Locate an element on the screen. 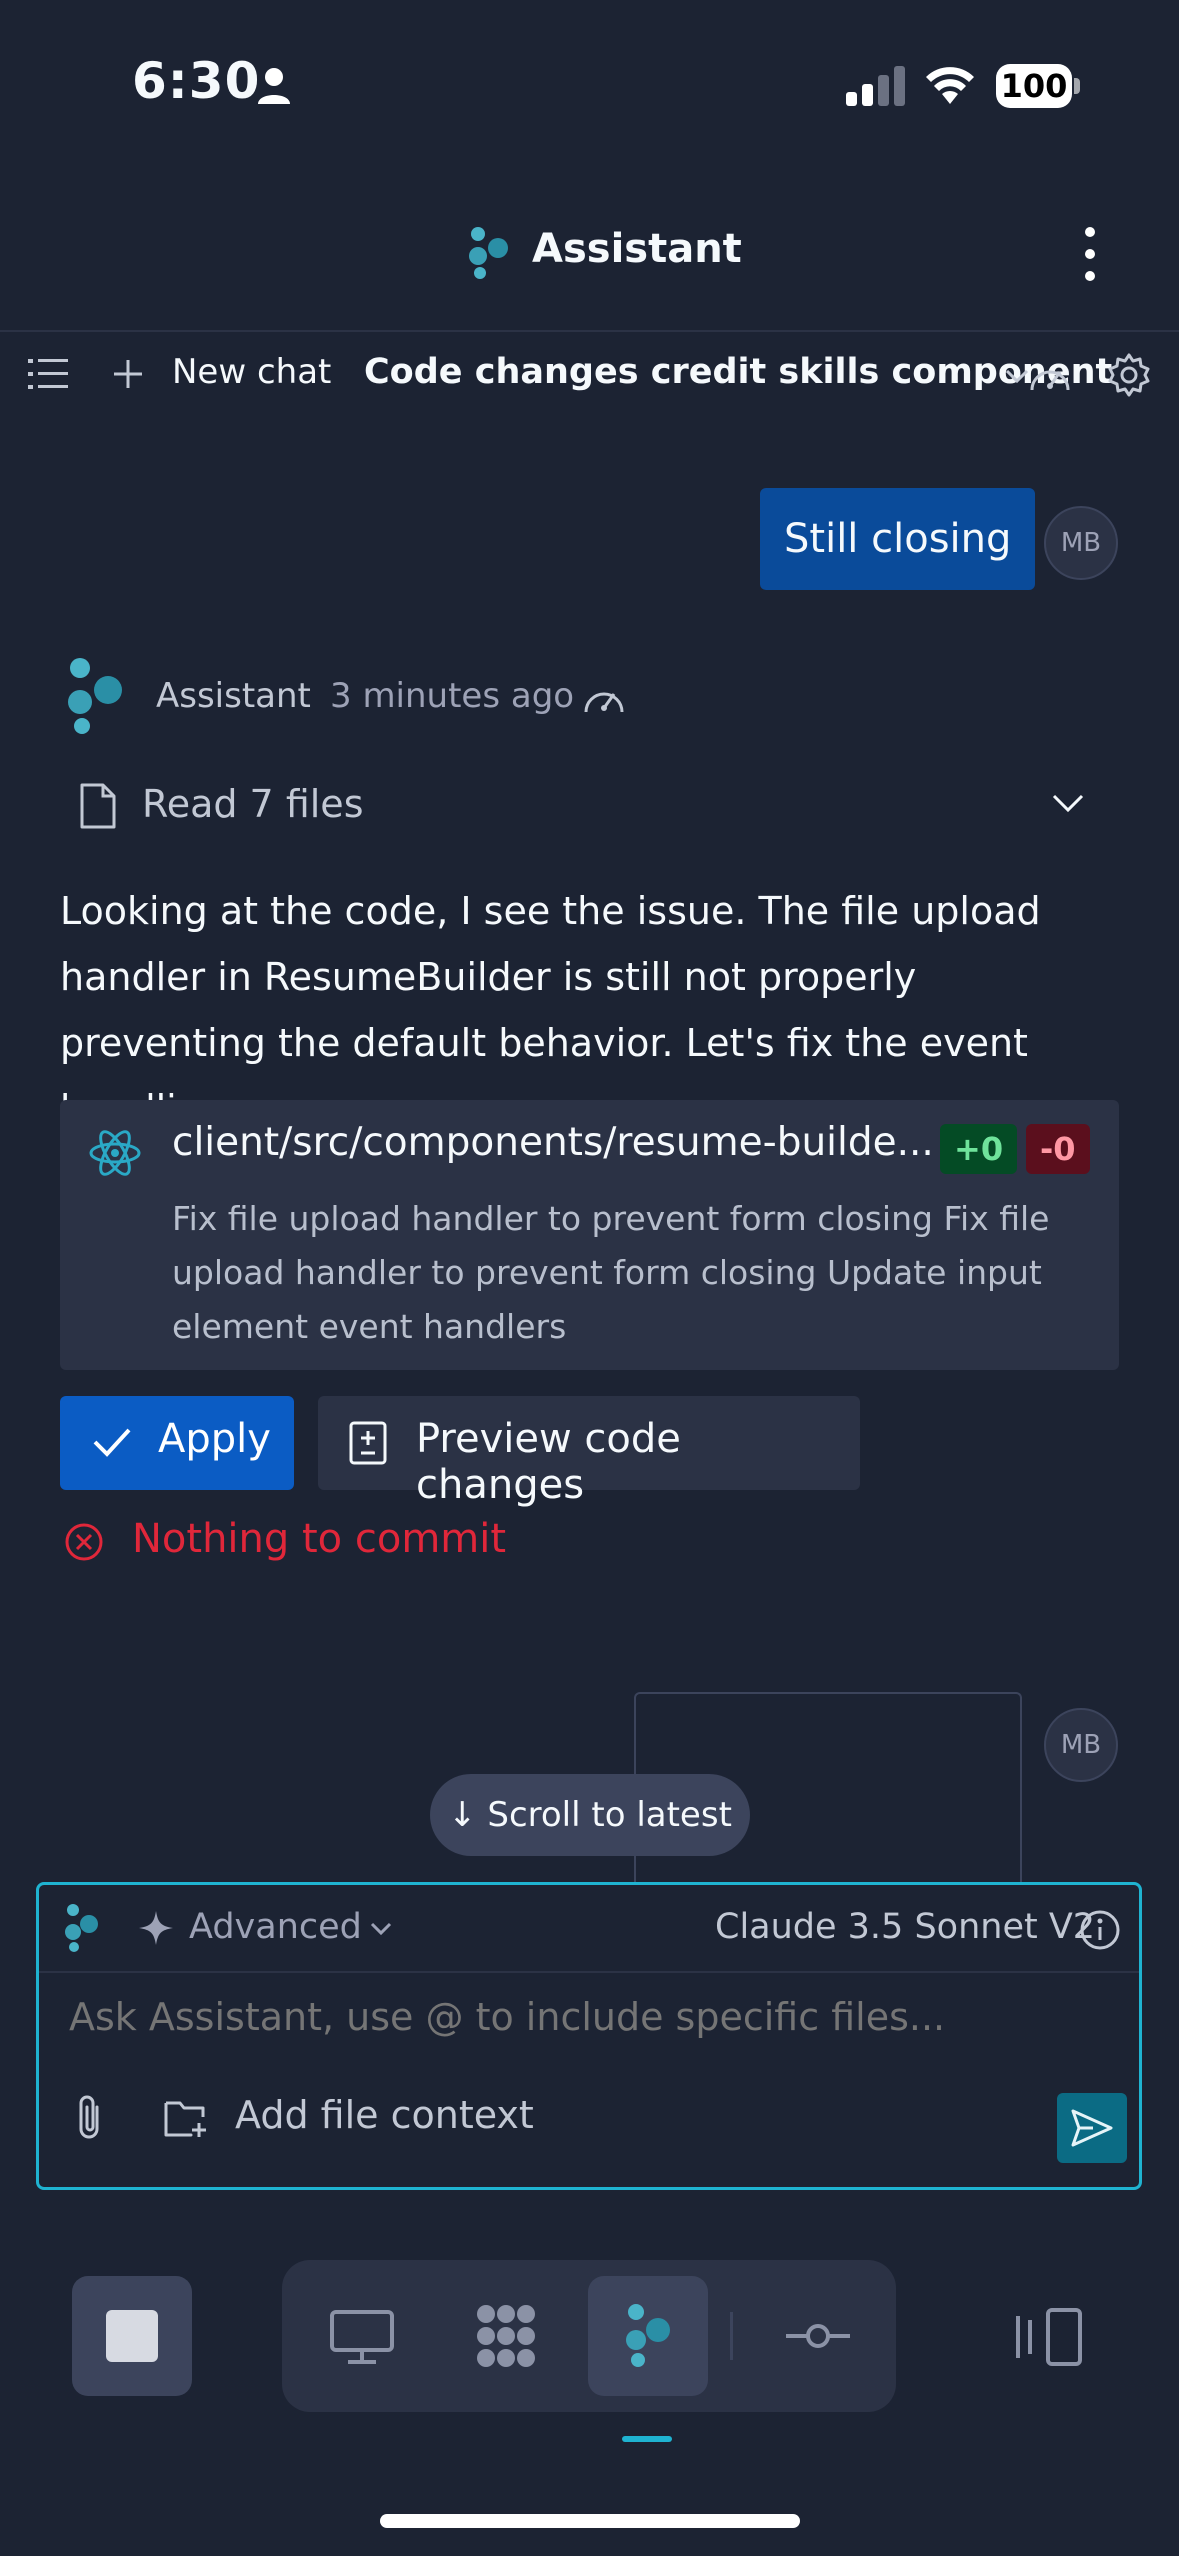 Image resolution: width=1179 pixels, height=2556 pixels. chat-input is located at coordinates (589, 2017).